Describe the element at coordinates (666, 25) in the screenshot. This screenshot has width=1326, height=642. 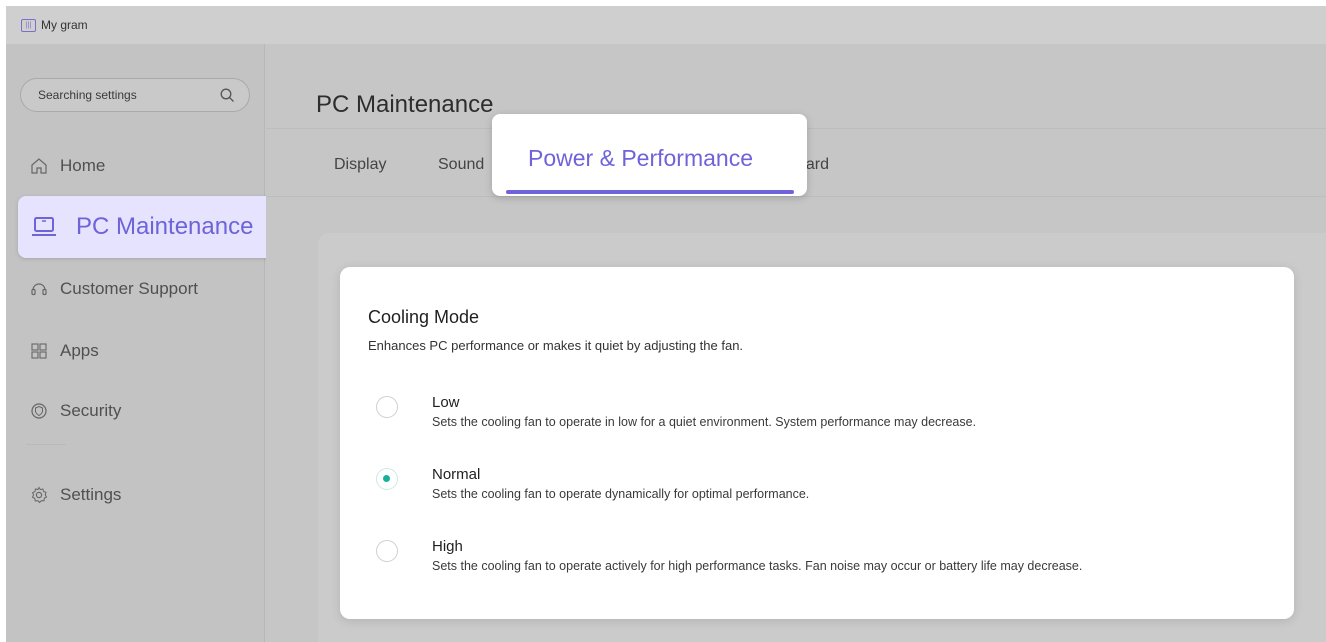
I see `title-bar: ||| My gram` at that location.